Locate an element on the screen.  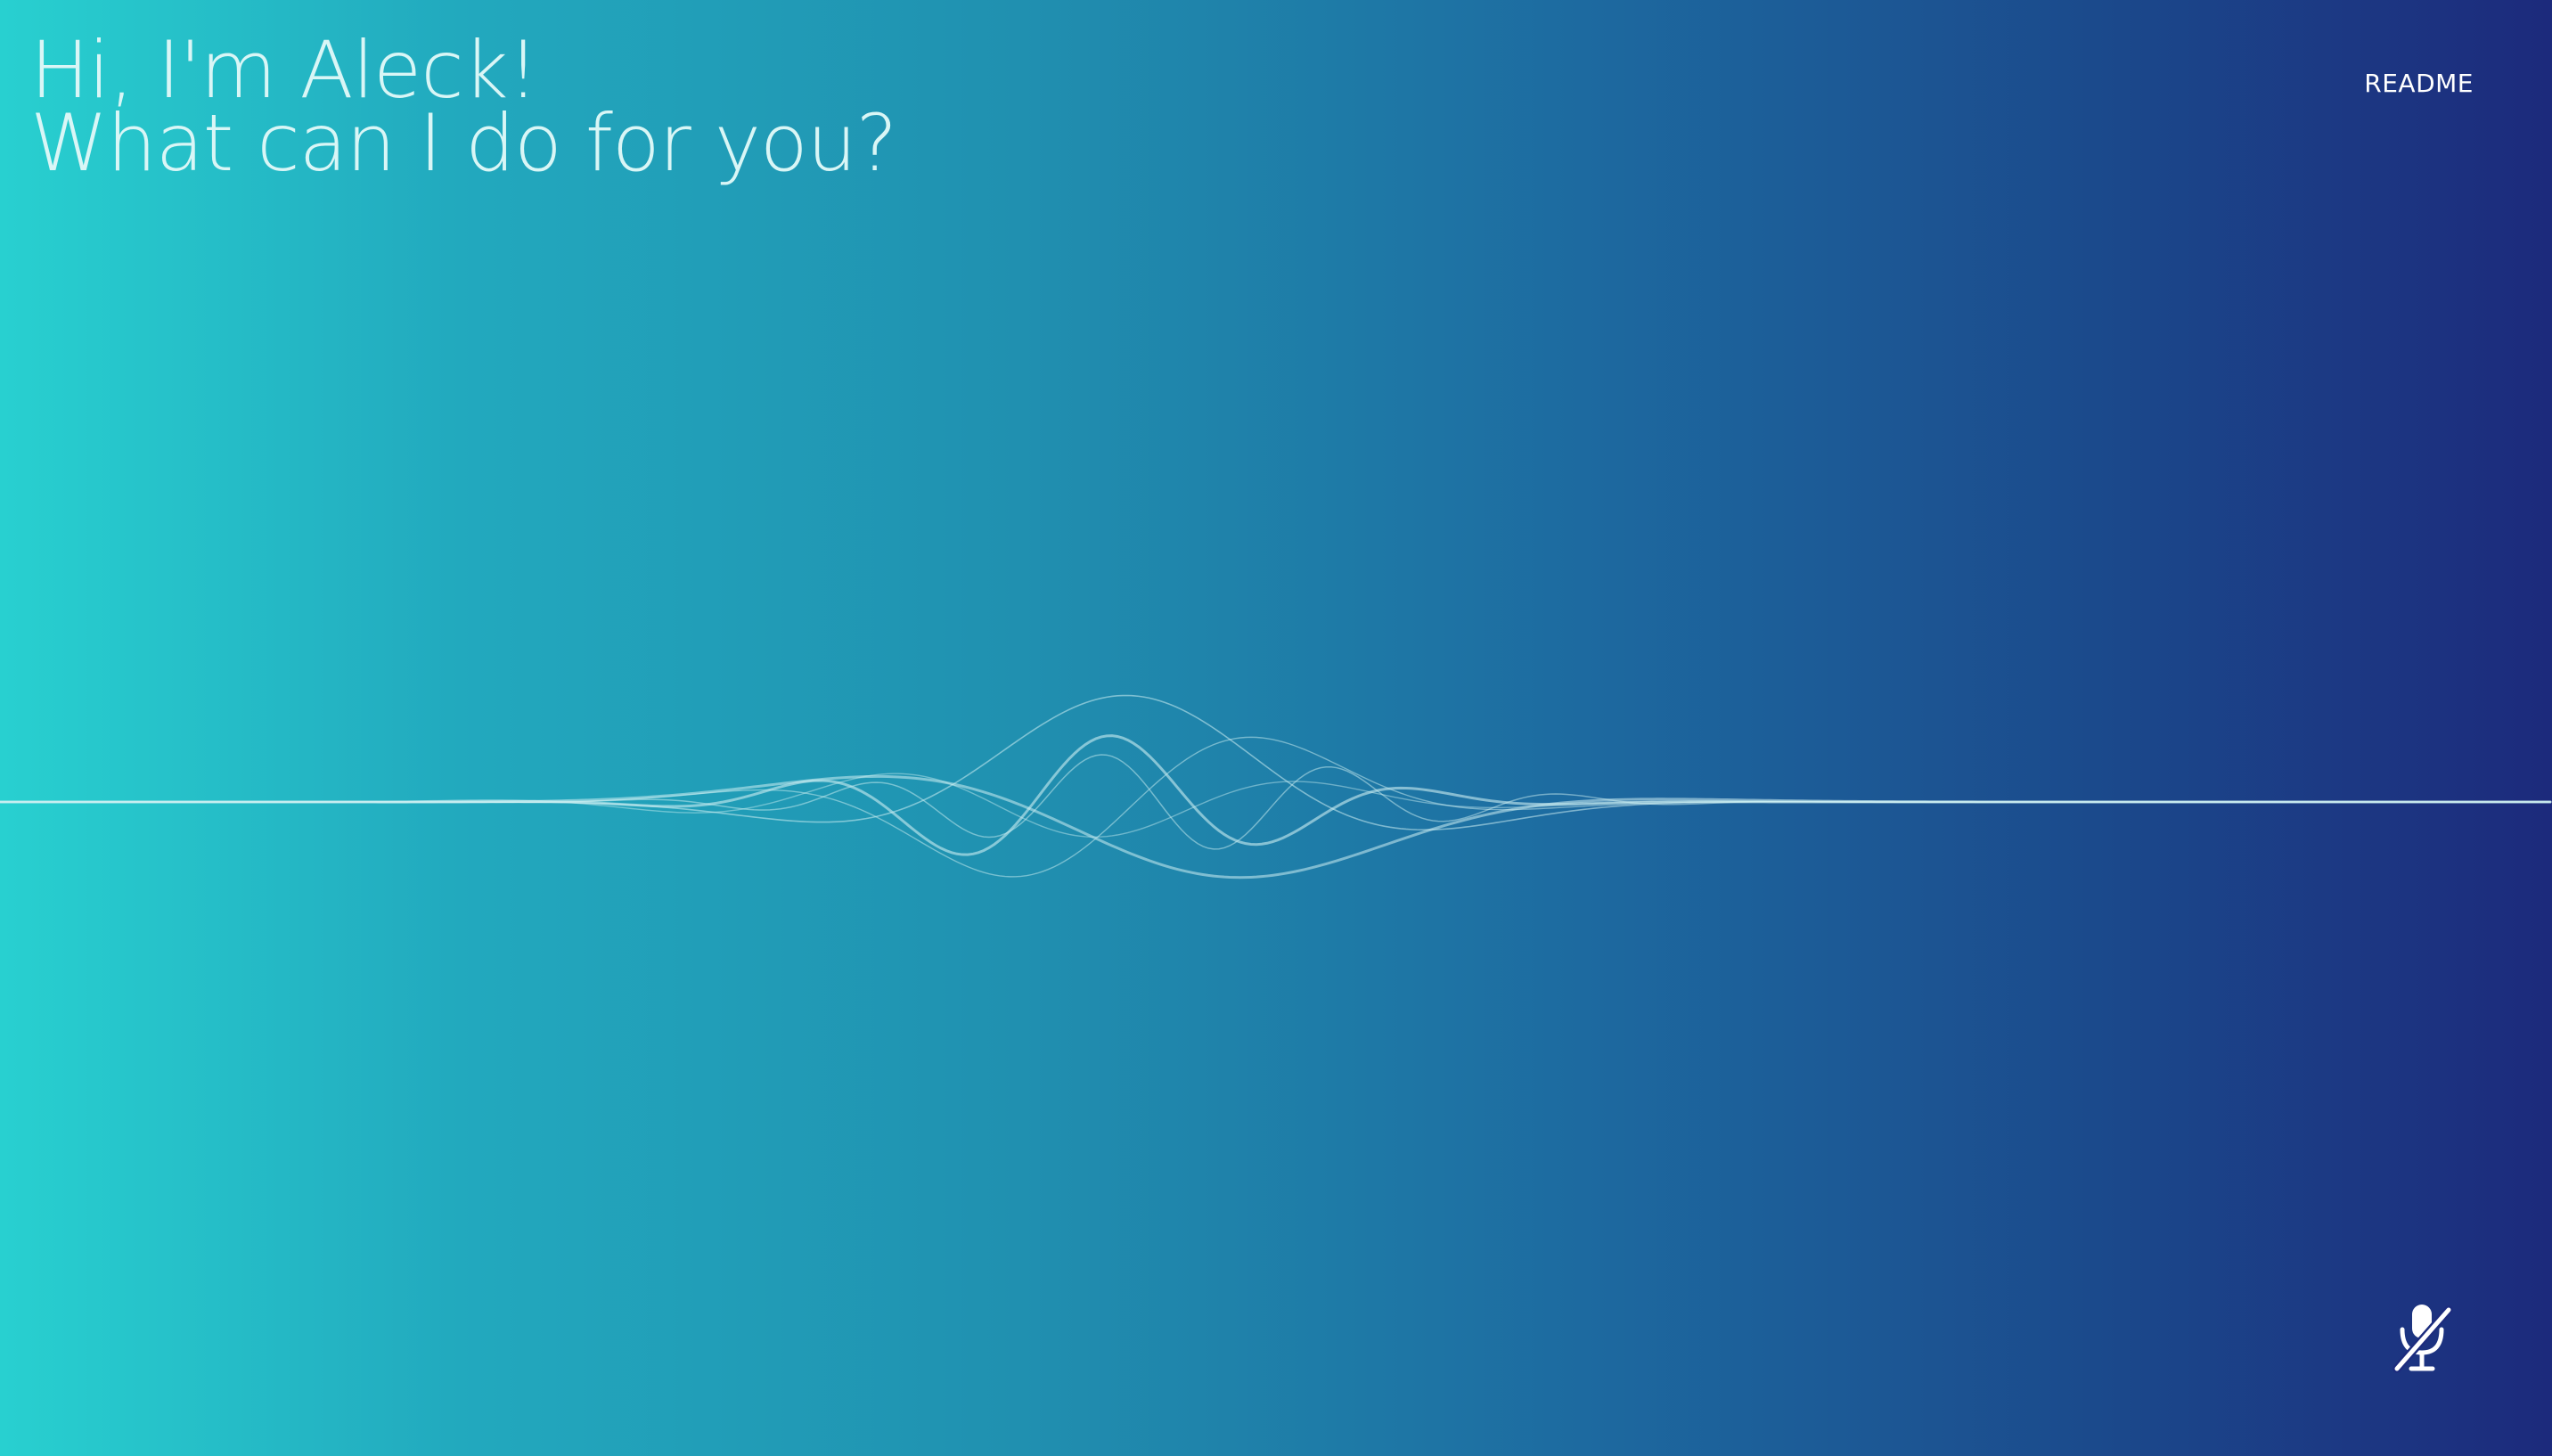
greeting-line-2: What can I do for you? is located at coordinates (463, 143).